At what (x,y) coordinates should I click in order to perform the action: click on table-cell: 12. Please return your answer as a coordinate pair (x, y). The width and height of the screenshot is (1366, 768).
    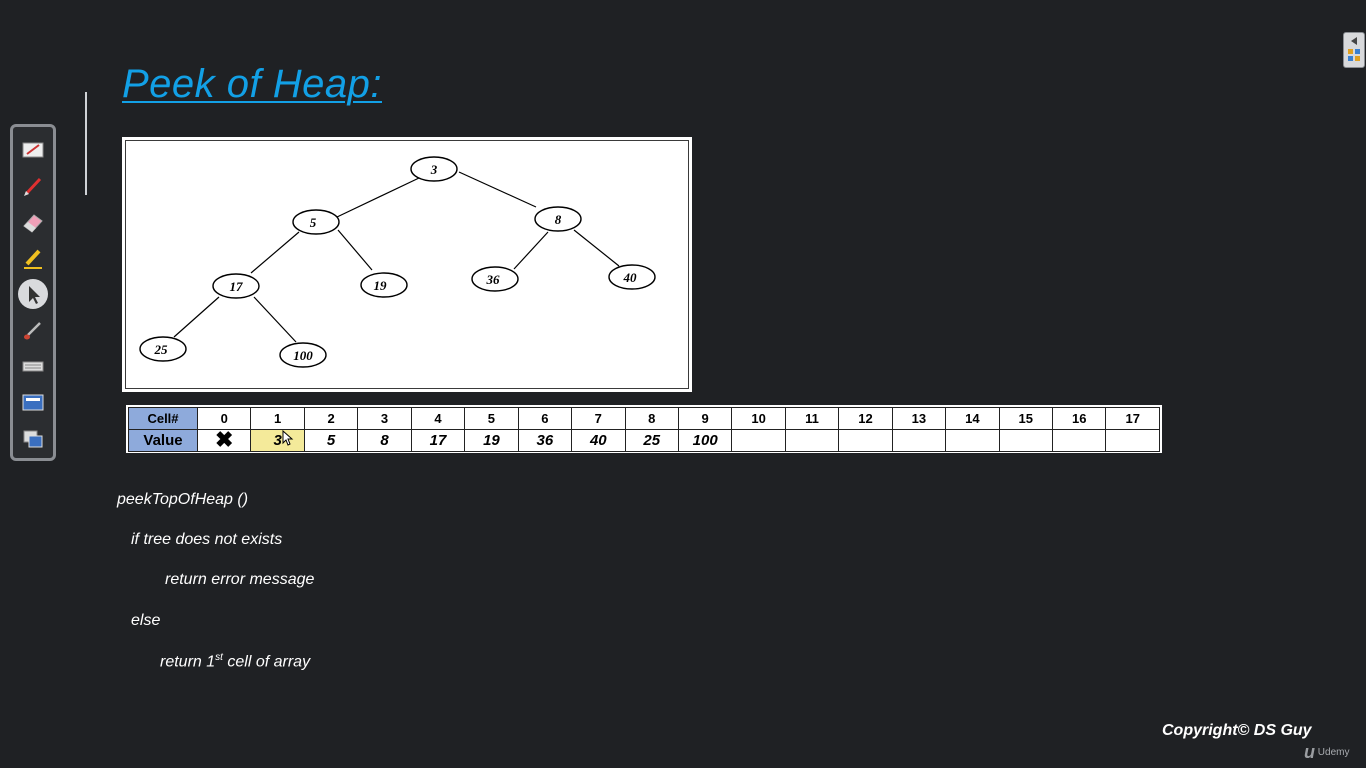
    Looking at the image, I should click on (865, 418).